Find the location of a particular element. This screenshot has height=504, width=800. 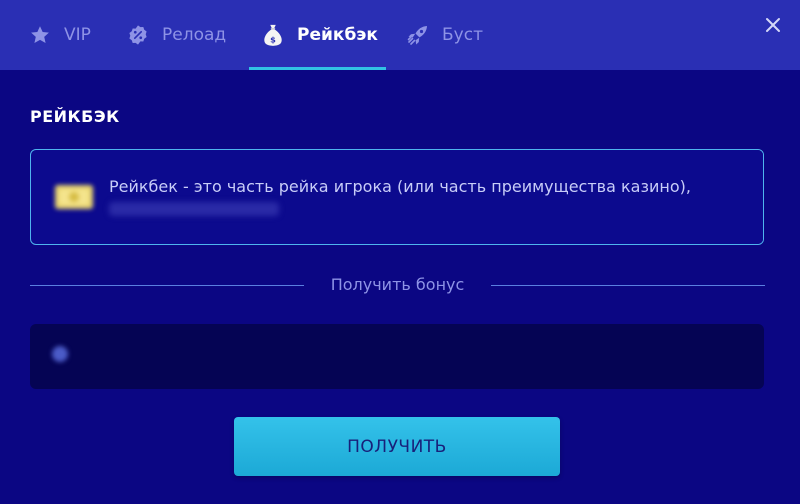

claim-button: ПОЛУЧИТЬ is located at coordinates (397, 446).